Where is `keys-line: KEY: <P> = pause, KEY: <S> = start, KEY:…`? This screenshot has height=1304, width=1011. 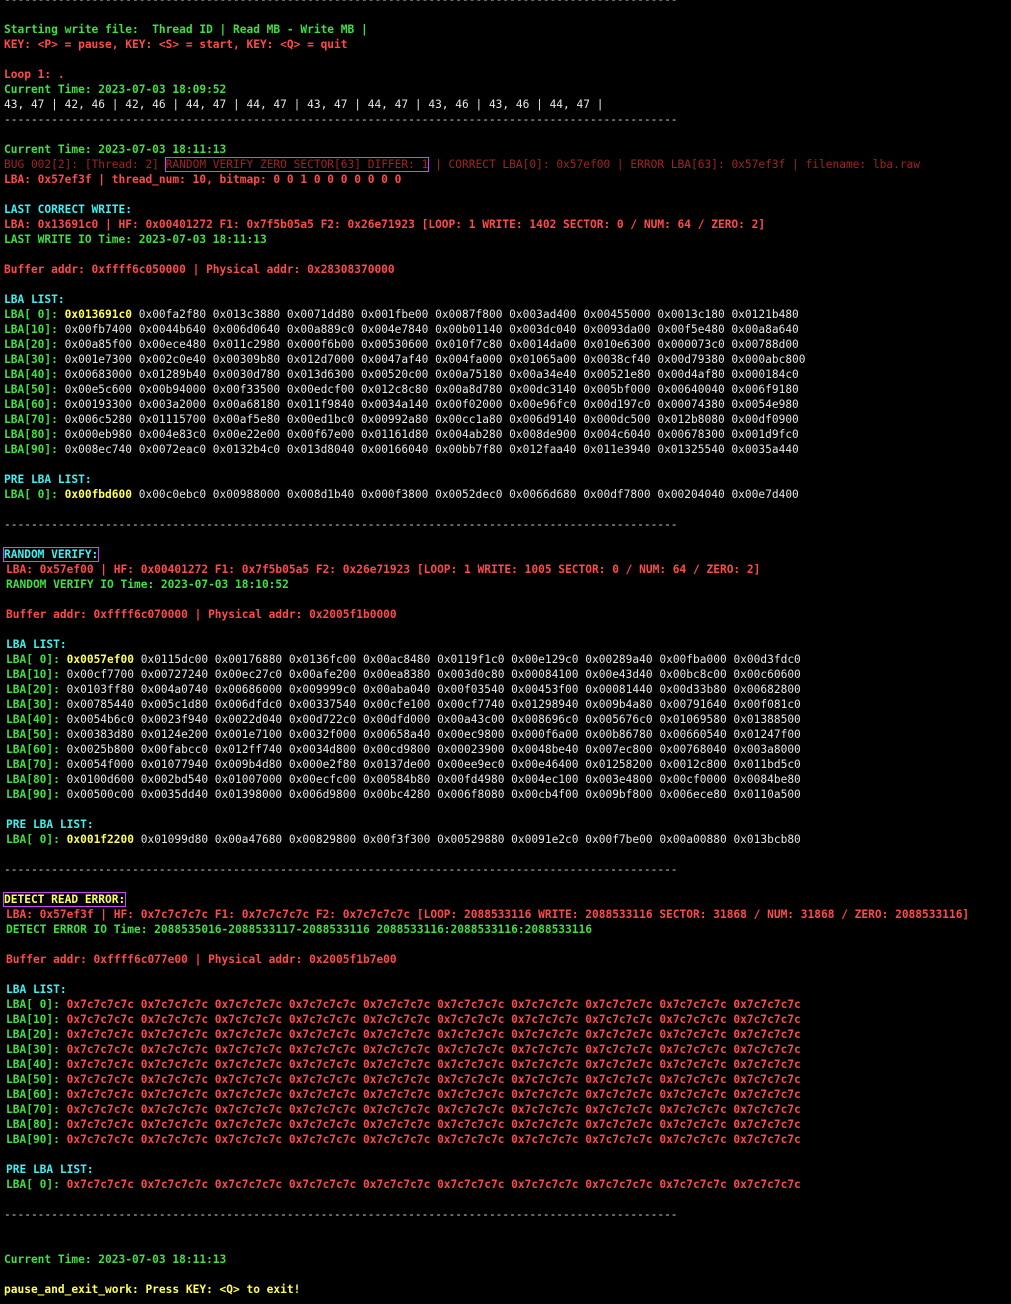 keys-line: KEY: <P> = pause, KEY: <S> = start, KEY:… is located at coordinates (176, 44).